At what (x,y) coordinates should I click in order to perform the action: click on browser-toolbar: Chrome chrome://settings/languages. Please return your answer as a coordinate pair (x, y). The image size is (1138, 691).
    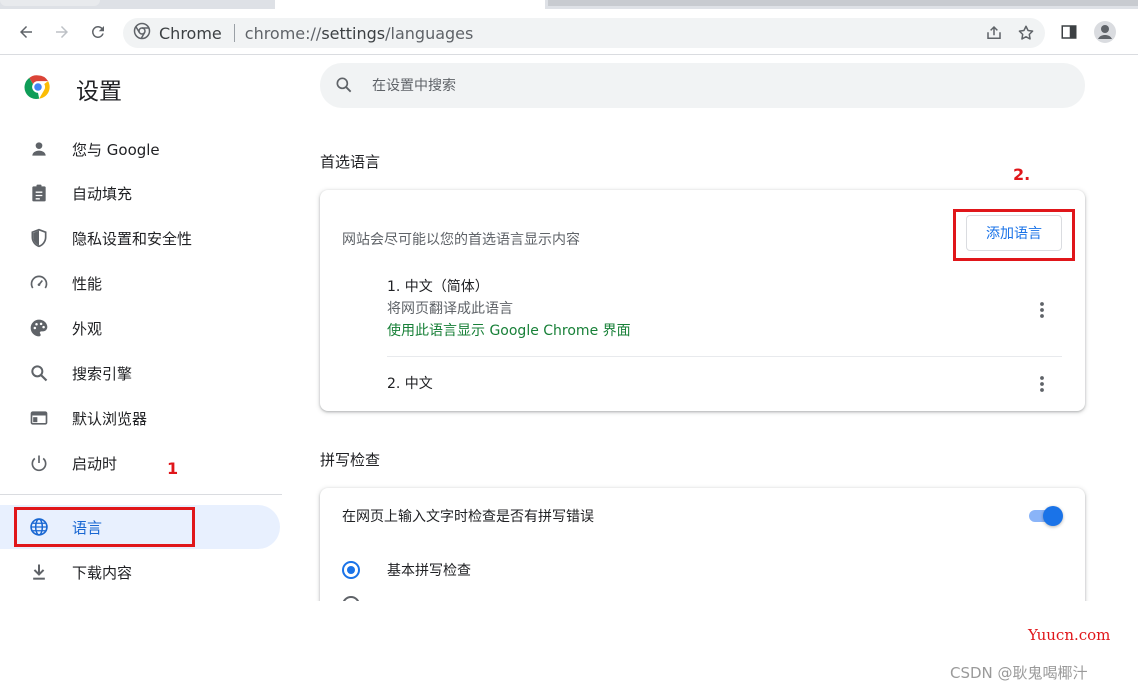
    Looking at the image, I should click on (569, 32).